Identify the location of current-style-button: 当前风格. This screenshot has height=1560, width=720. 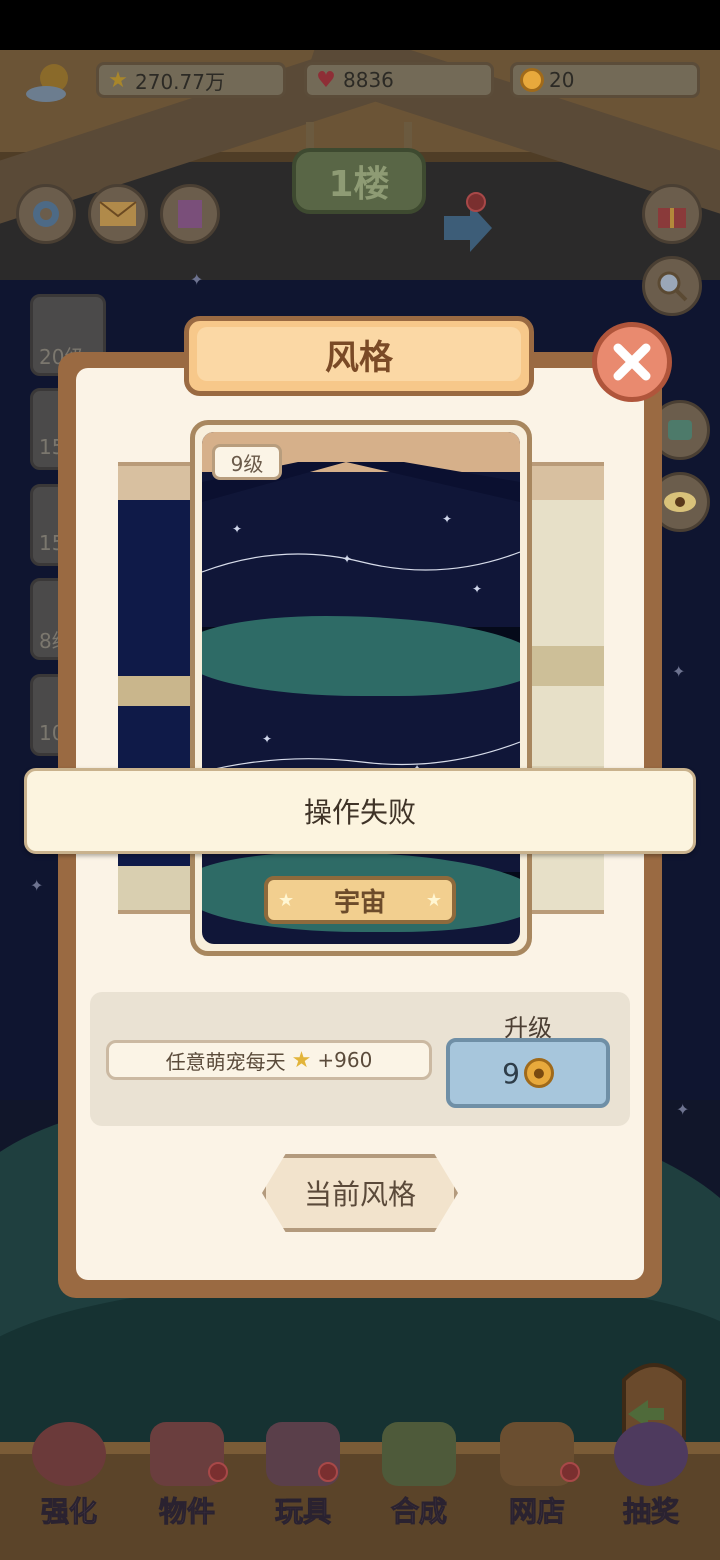
(360, 1193).